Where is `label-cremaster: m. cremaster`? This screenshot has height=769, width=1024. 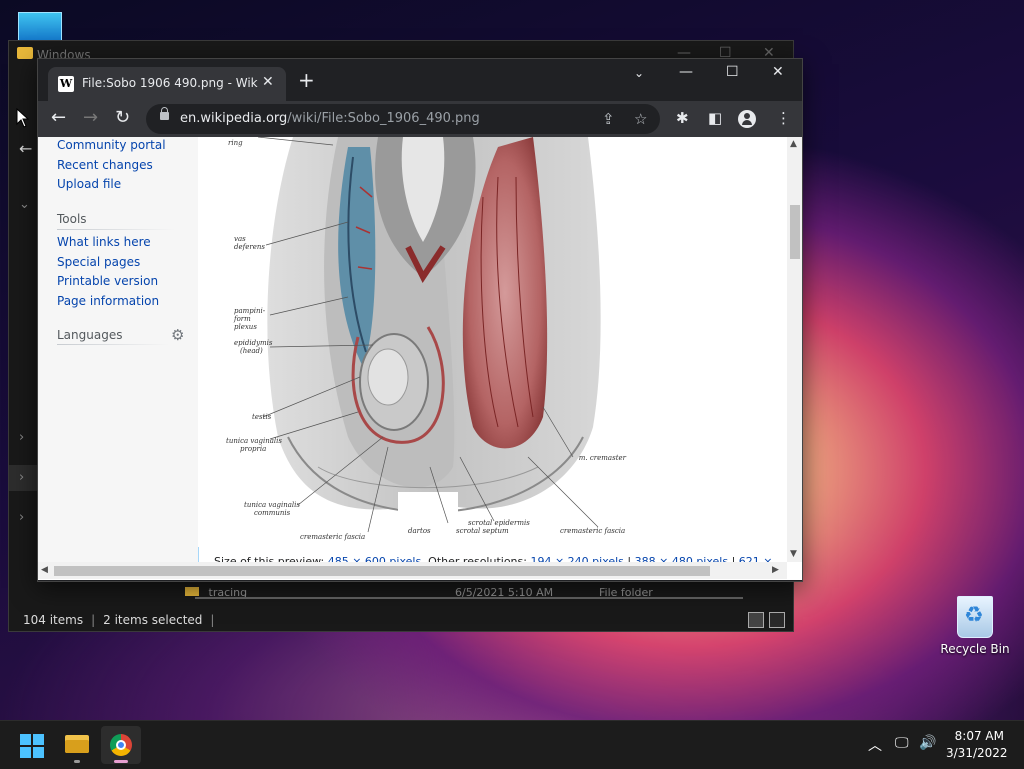
label-cremaster: m. cremaster is located at coordinates (603, 458).